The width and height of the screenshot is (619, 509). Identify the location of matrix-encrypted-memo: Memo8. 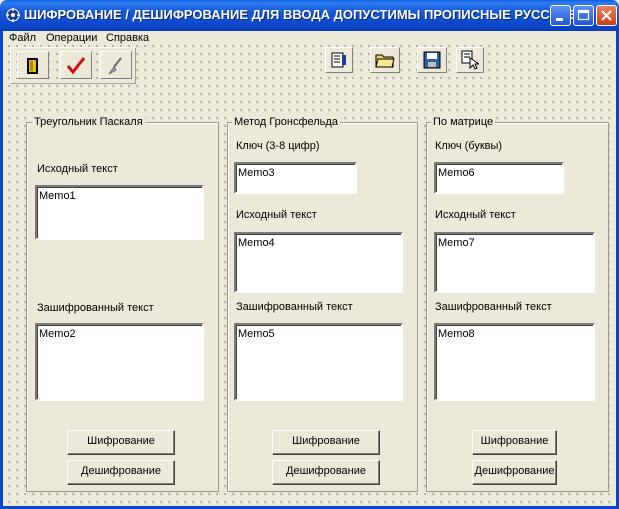
(514, 362).